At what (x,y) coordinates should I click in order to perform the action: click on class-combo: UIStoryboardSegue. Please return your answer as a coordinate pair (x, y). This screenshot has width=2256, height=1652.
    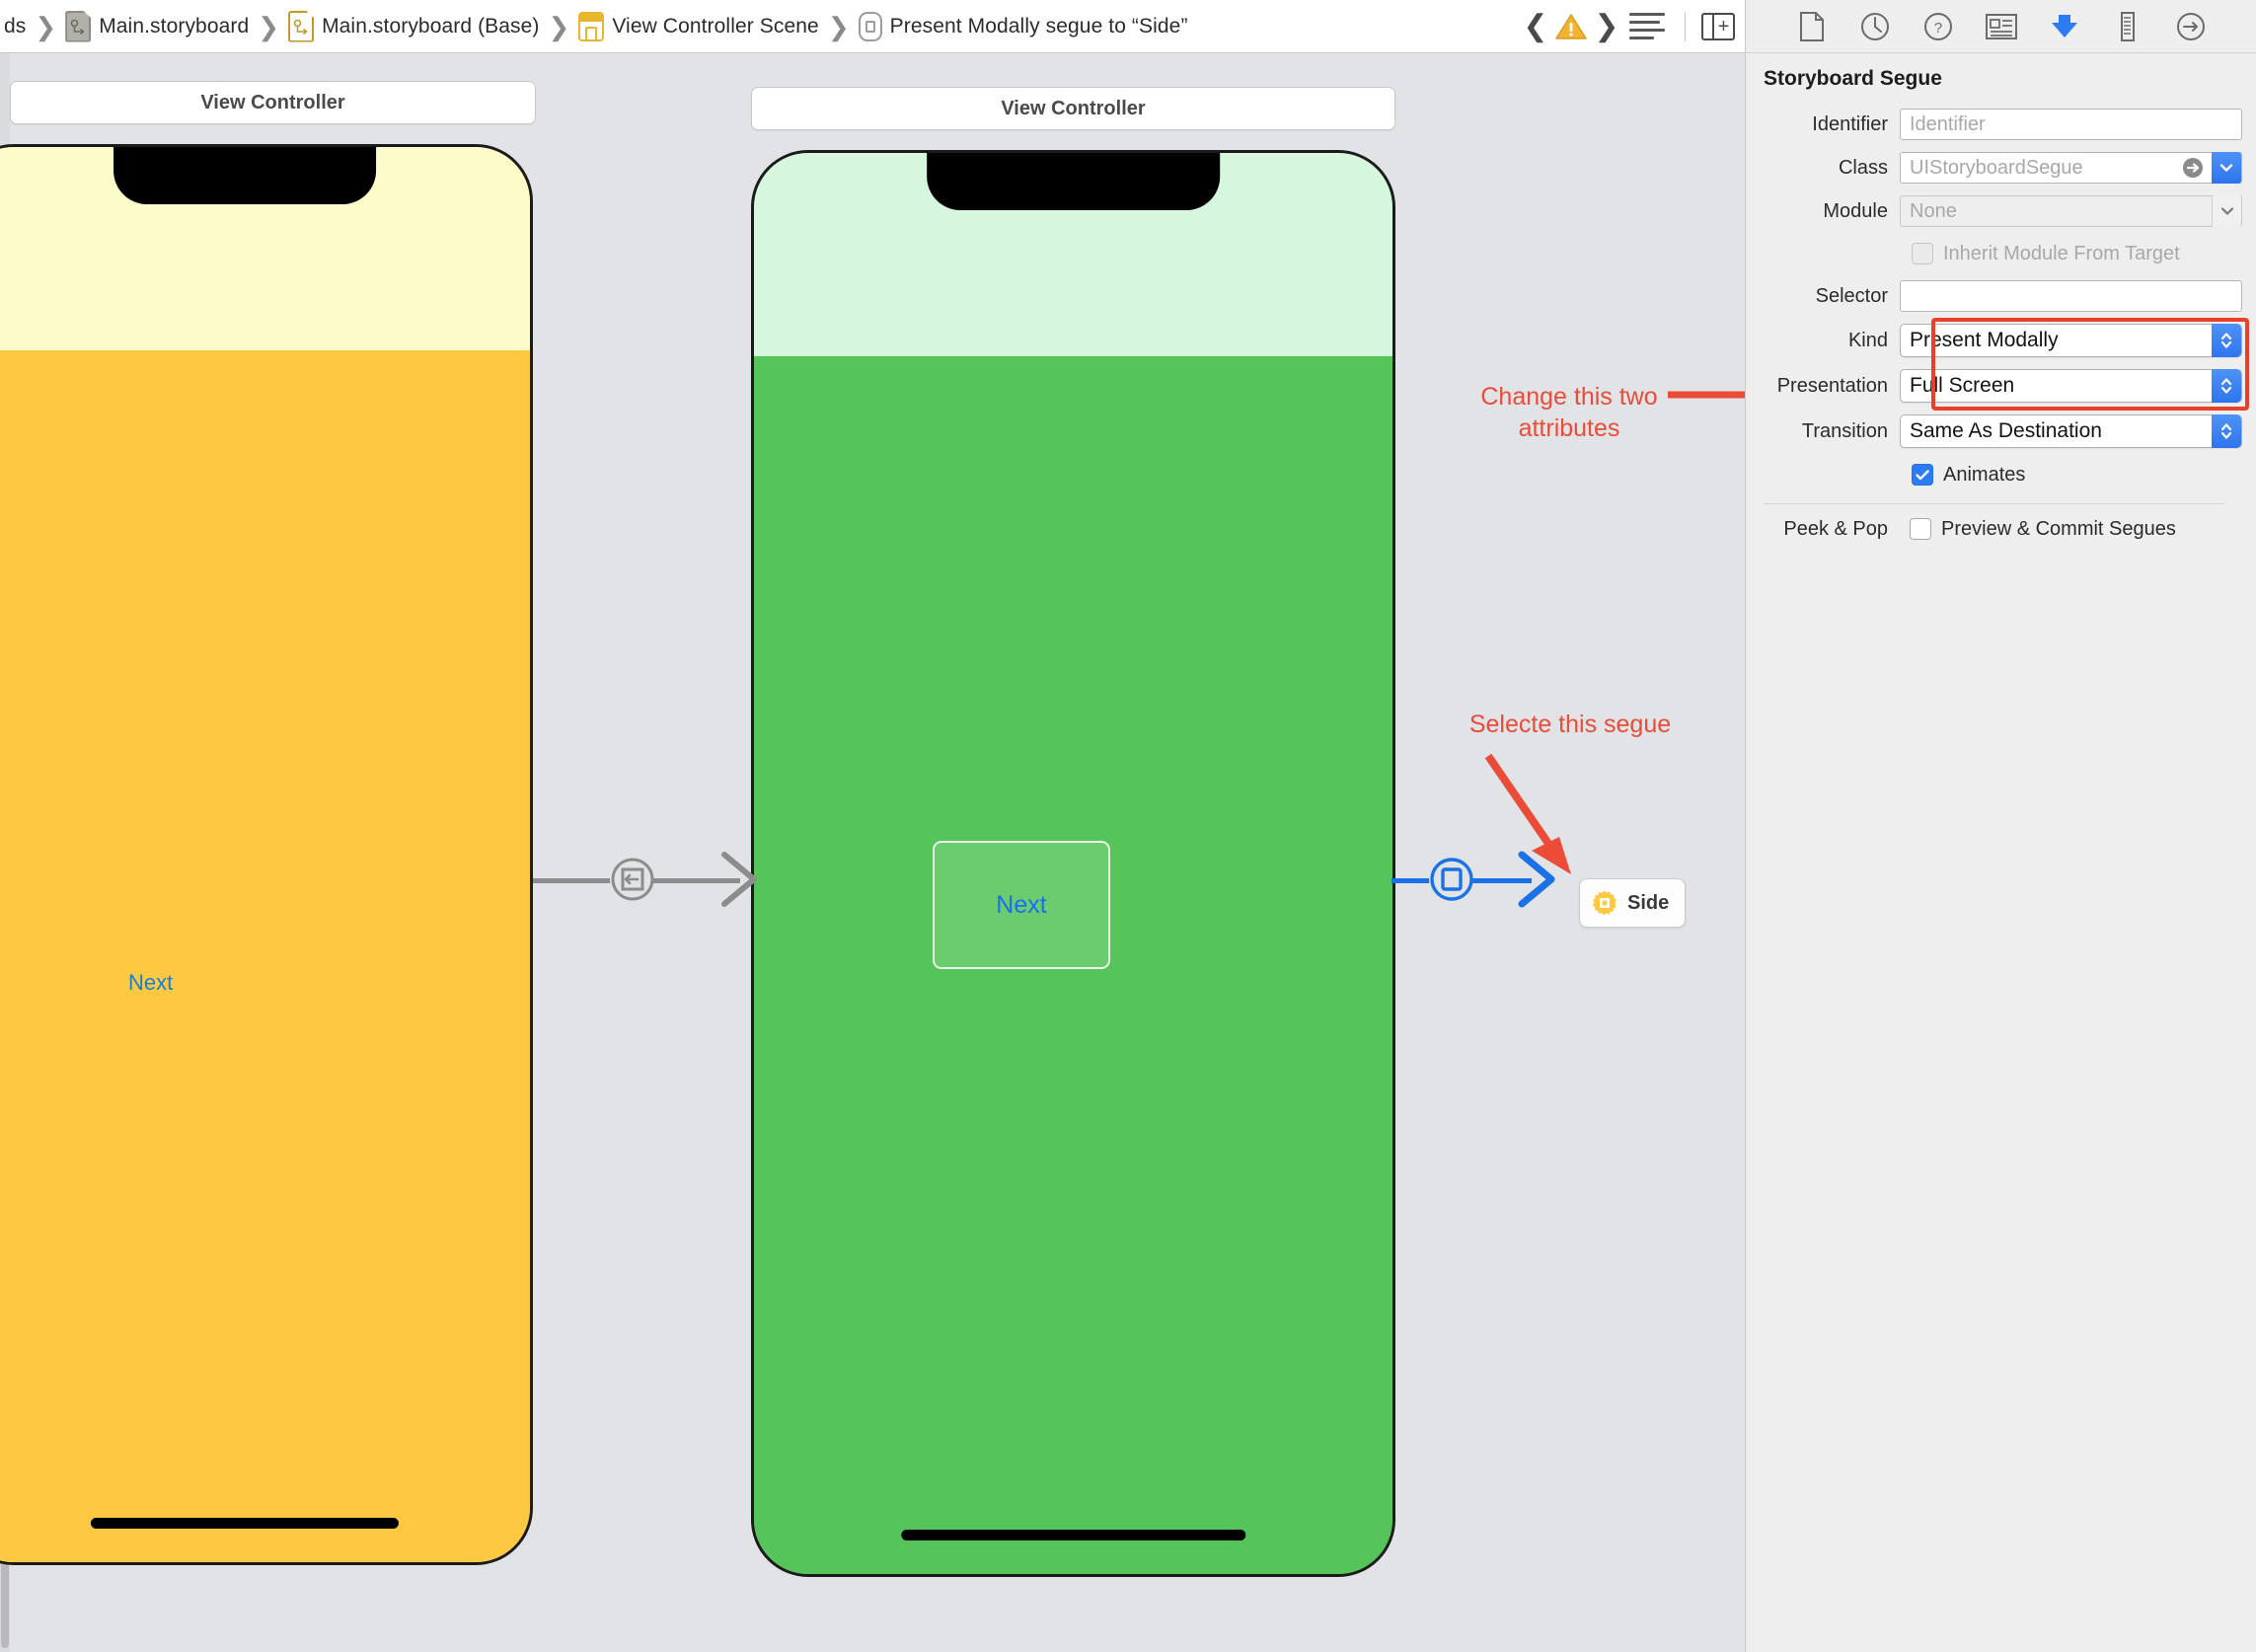
    Looking at the image, I should click on (2071, 168).